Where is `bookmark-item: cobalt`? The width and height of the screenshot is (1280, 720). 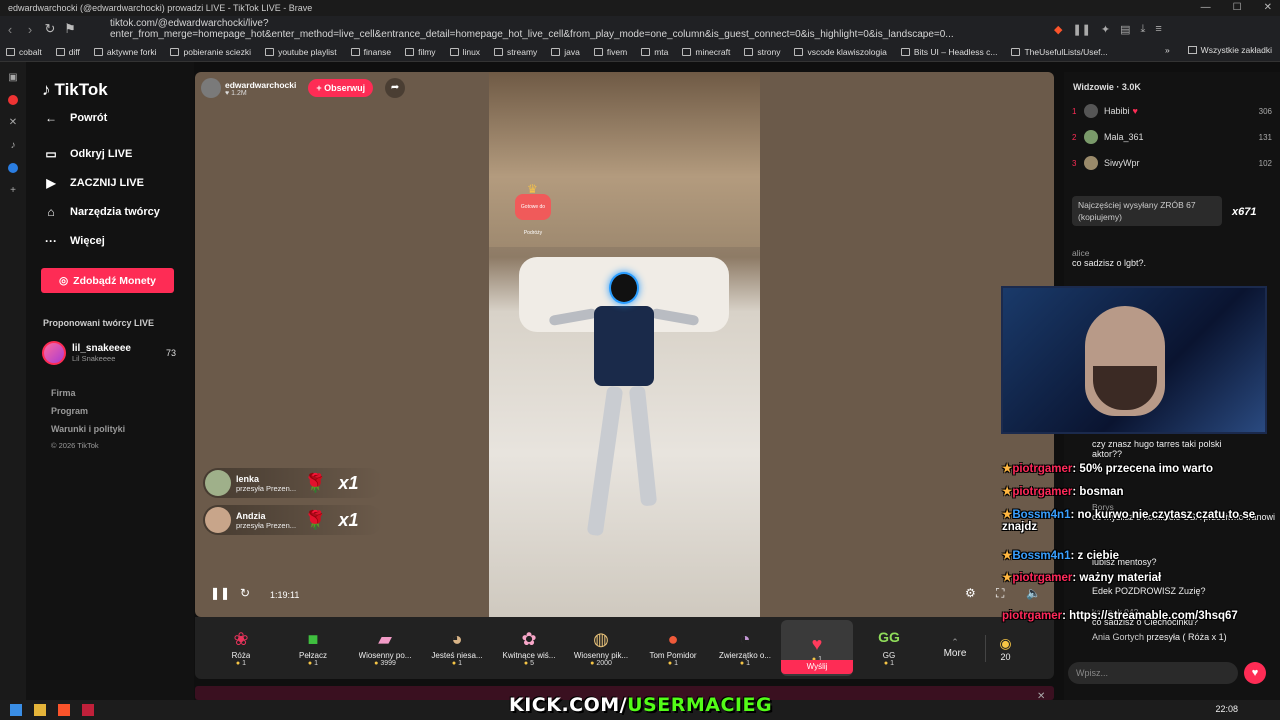
bookmark-item: cobalt is located at coordinates (24, 52).